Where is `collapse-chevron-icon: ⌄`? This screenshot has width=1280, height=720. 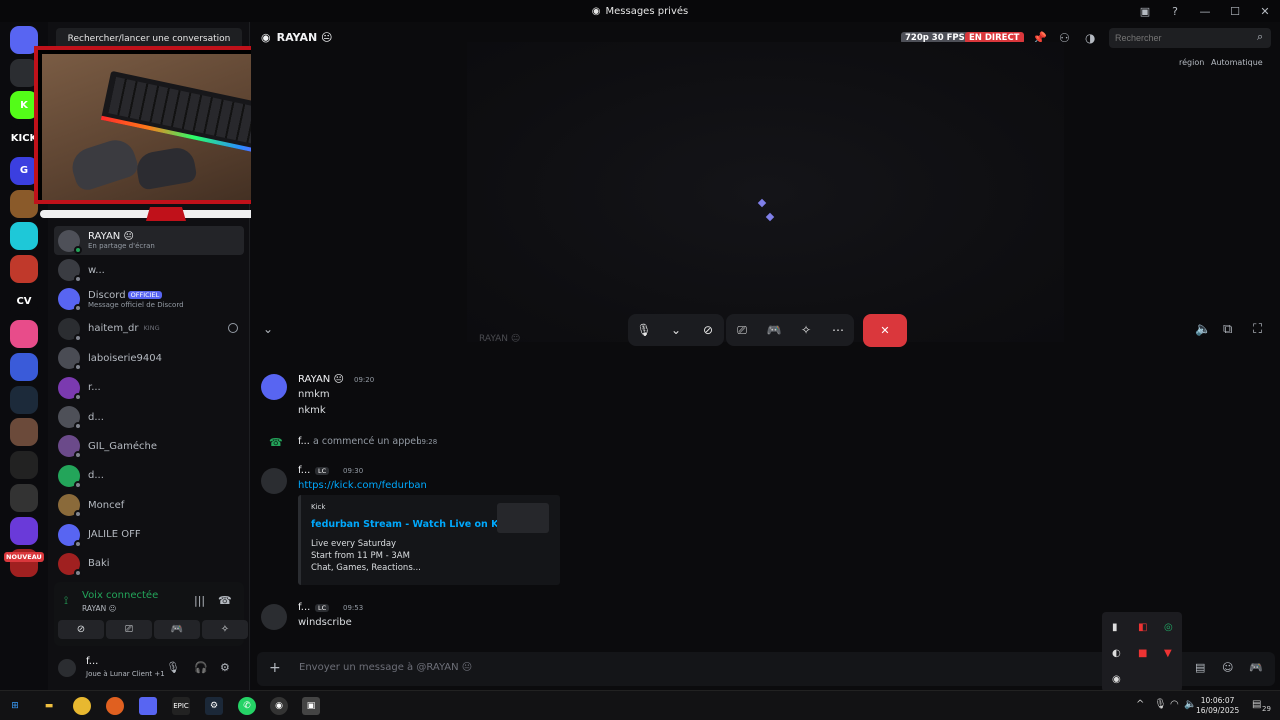
collapse-chevron-icon: ⌄ is located at coordinates (268, 329).